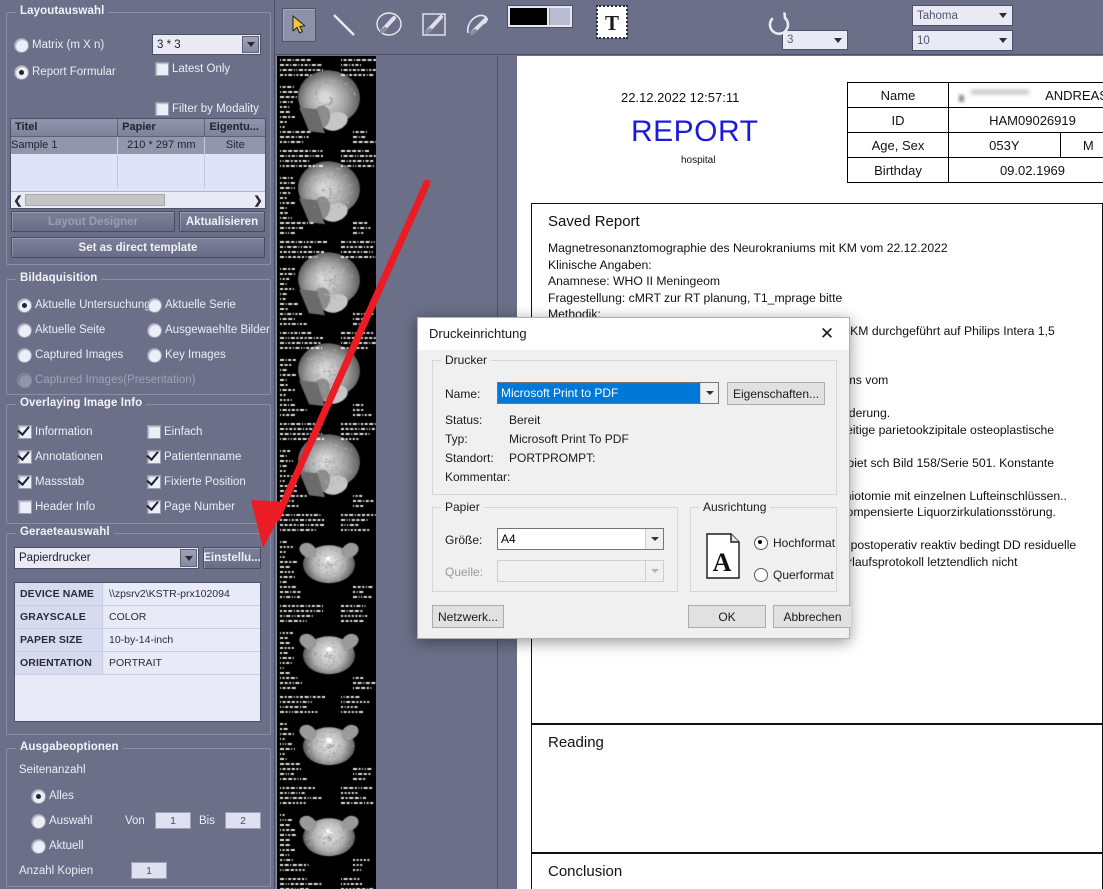 The width and height of the screenshot is (1103, 889). What do you see at coordinates (57, 846) in the screenshot?
I see `radio-aktuell: Aktuell` at bounding box center [57, 846].